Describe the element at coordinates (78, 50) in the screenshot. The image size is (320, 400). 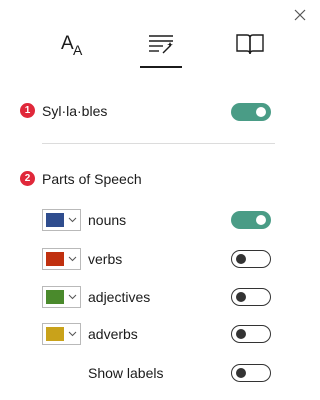
I see `svg-text: A` at that location.